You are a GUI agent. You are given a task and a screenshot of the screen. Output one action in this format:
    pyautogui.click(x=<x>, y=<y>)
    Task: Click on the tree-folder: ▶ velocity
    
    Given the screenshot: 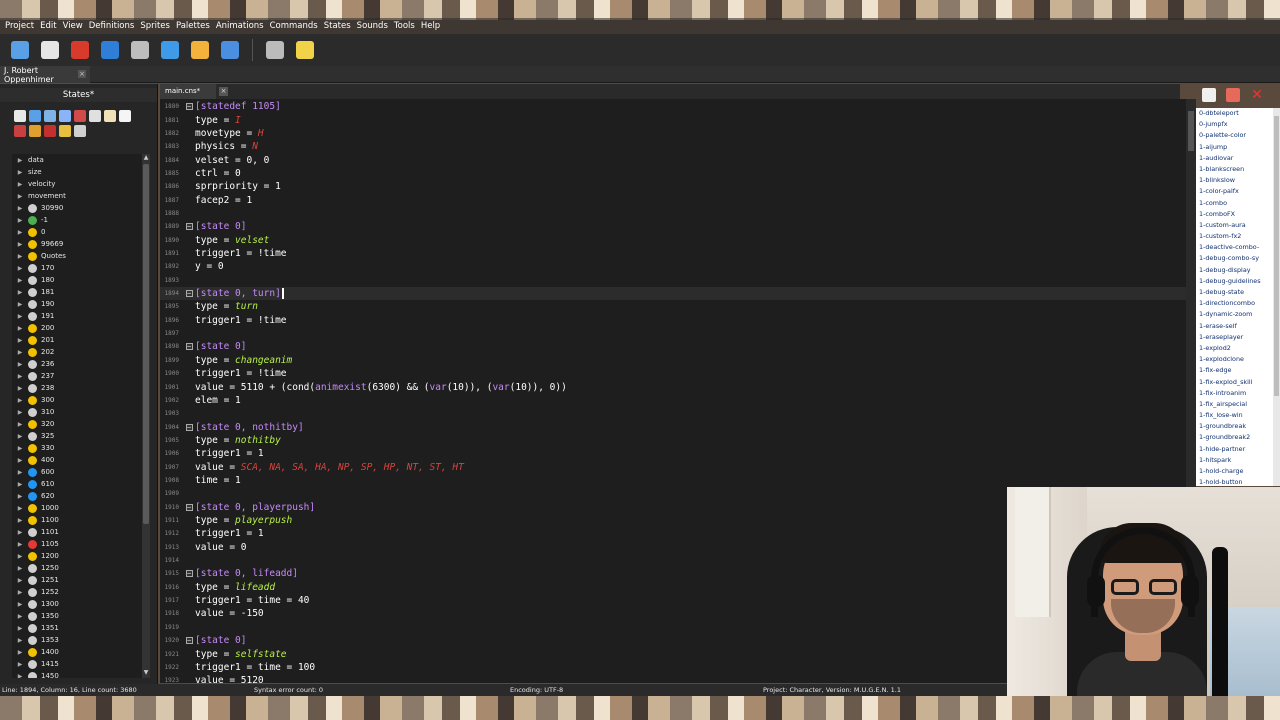 What is the action you would take?
    pyautogui.click(x=81, y=184)
    